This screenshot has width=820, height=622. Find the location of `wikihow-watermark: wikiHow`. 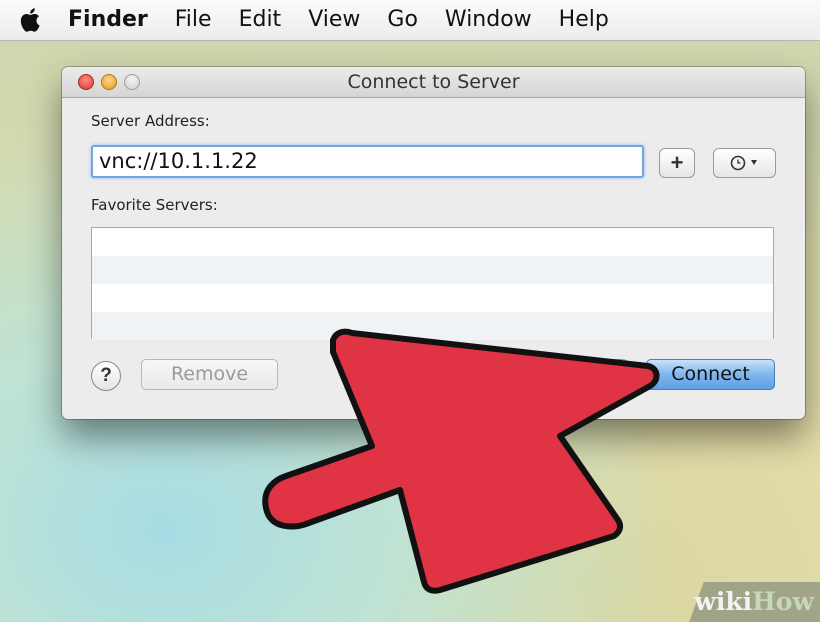

wikihow-watermark: wikiHow is located at coordinates (745, 602).